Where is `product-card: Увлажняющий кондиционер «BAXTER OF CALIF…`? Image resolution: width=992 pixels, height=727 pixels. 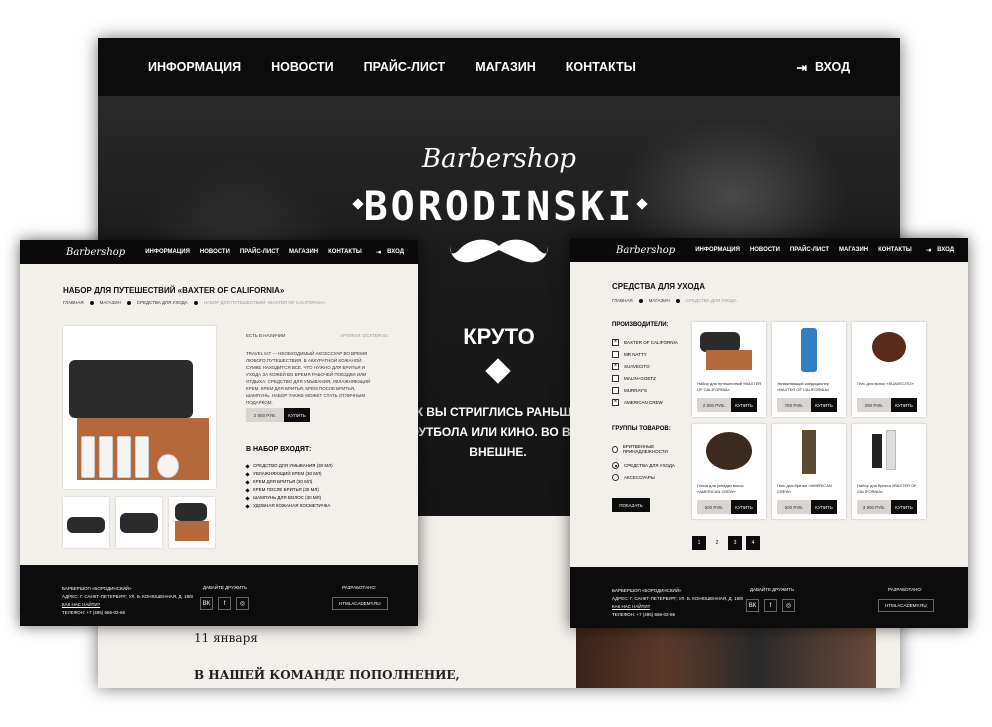
product-card: Увлажняющий кондиционер «BAXTER OF CALIF… is located at coordinates (809, 369).